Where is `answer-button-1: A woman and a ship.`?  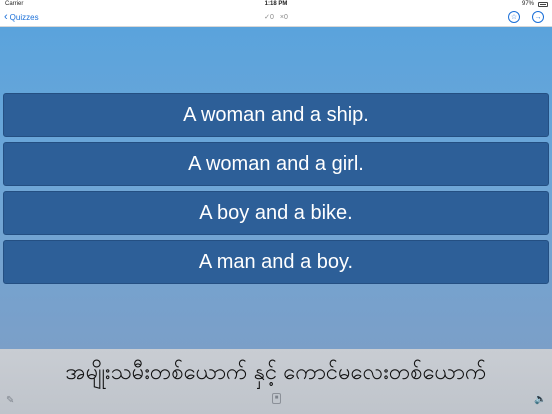 answer-button-1: A woman and a ship. is located at coordinates (276, 115).